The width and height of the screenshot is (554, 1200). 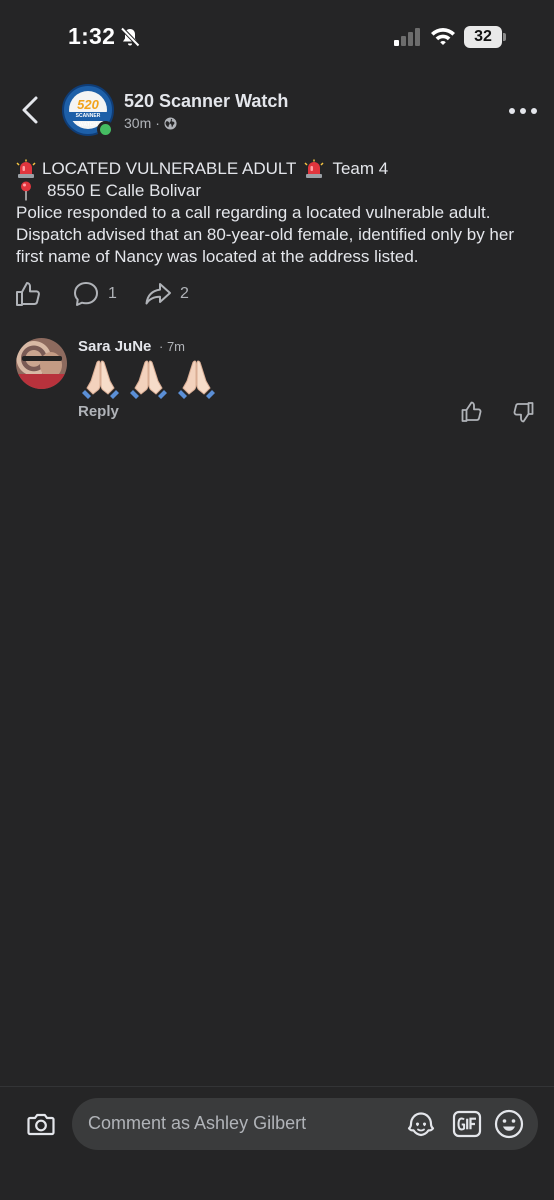 I want to click on battery-level: 32, so click(x=483, y=37).